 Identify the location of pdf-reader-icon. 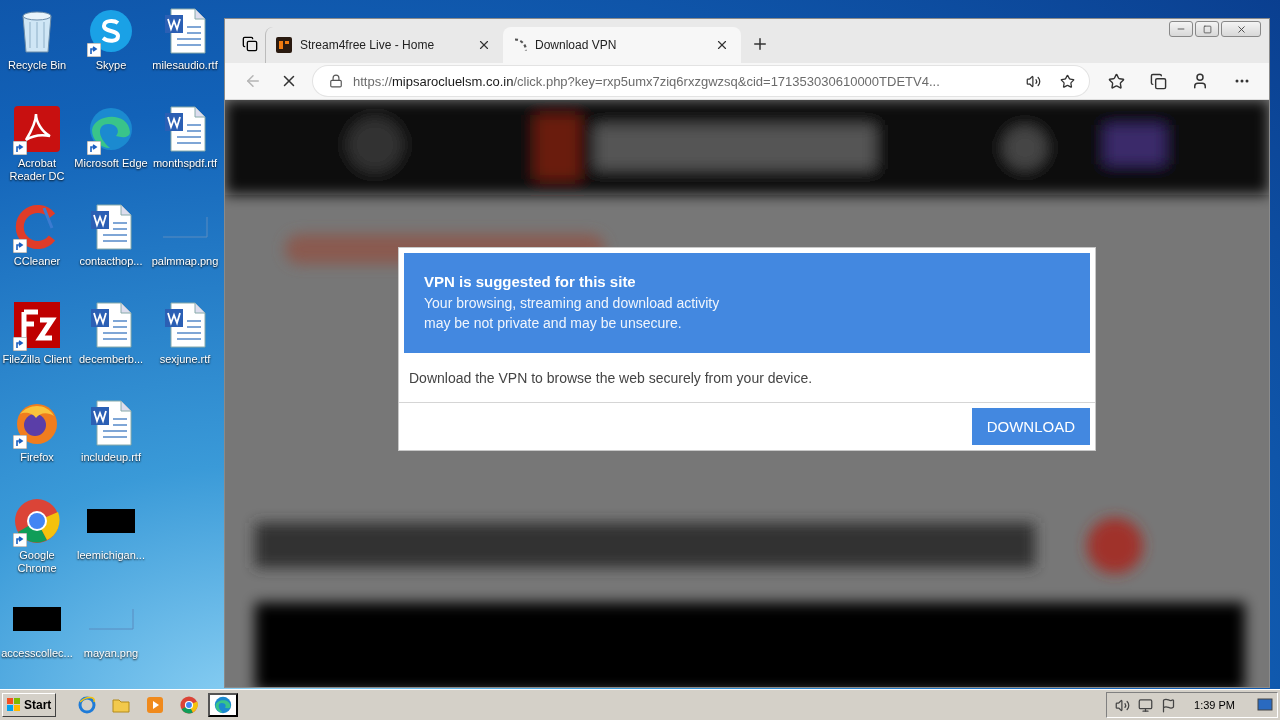
(37, 129).